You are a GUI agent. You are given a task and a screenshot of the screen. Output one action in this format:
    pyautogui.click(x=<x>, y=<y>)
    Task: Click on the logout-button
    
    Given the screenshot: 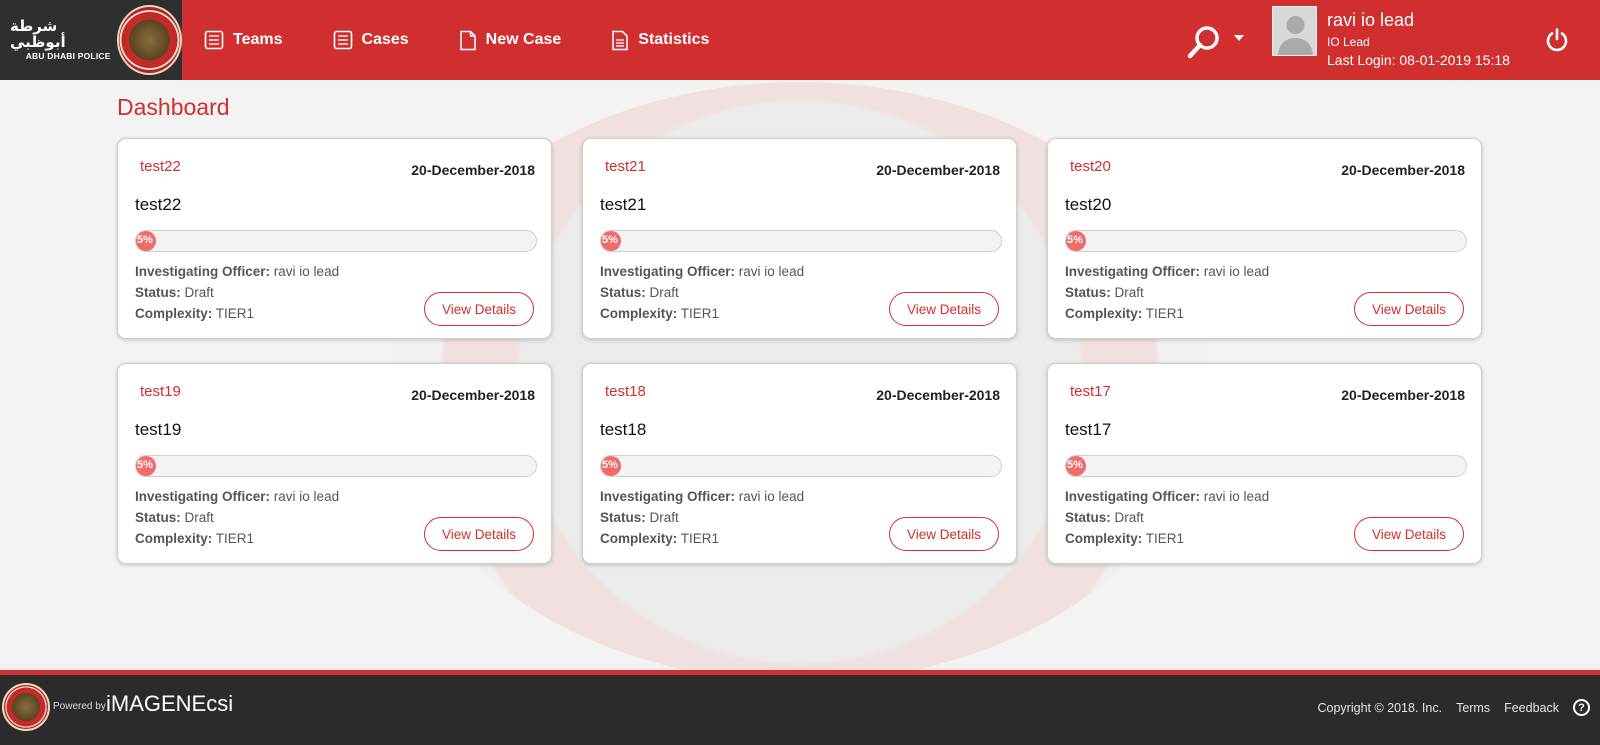 What is the action you would take?
    pyautogui.click(x=1557, y=42)
    